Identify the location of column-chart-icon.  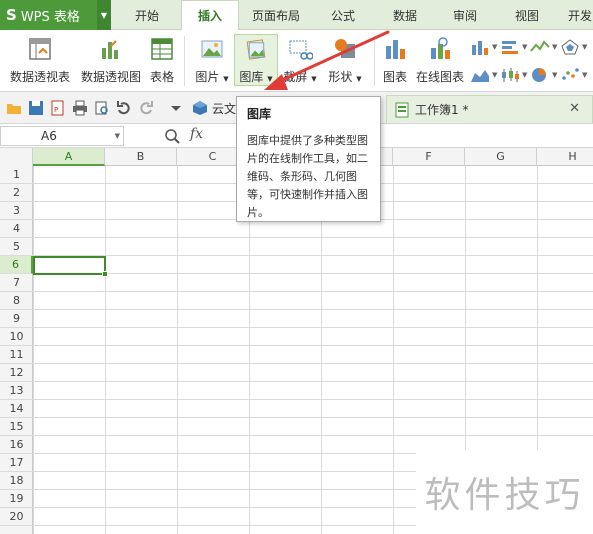
(480, 48).